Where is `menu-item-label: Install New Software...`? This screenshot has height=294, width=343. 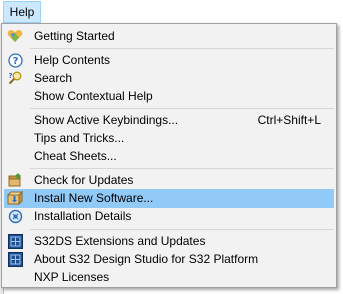 menu-item-label: Install New Software... is located at coordinates (94, 198).